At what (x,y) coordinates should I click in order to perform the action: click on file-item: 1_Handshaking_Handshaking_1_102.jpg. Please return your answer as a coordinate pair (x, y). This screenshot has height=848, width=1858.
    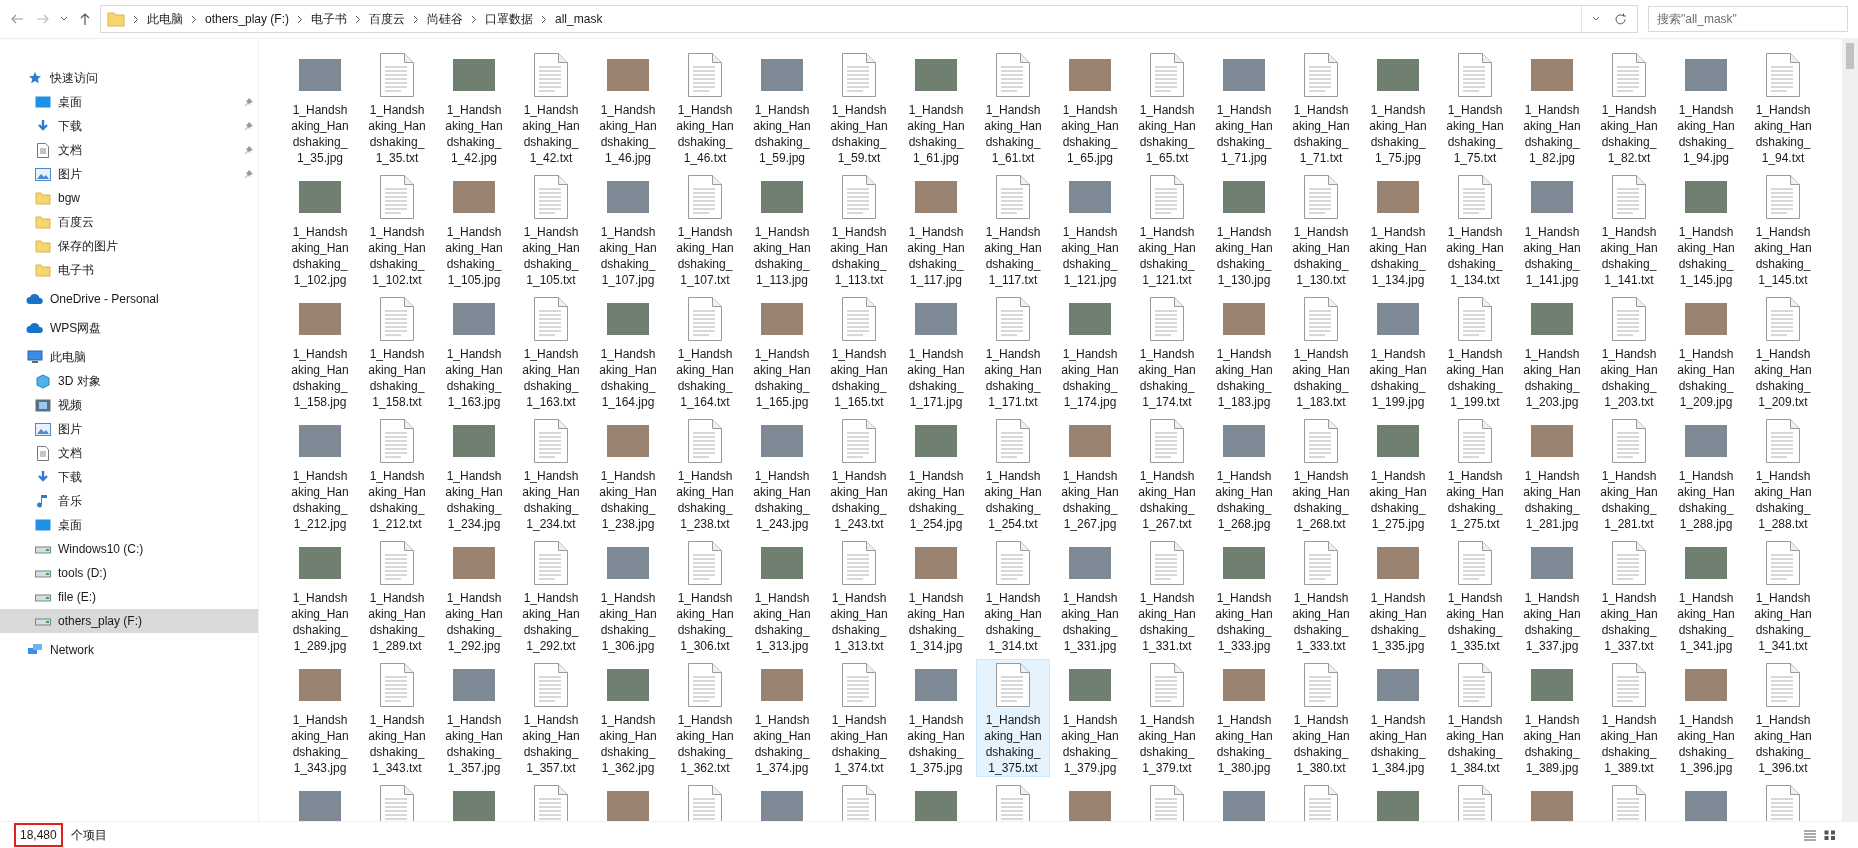
    Looking at the image, I should click on (320, 230).